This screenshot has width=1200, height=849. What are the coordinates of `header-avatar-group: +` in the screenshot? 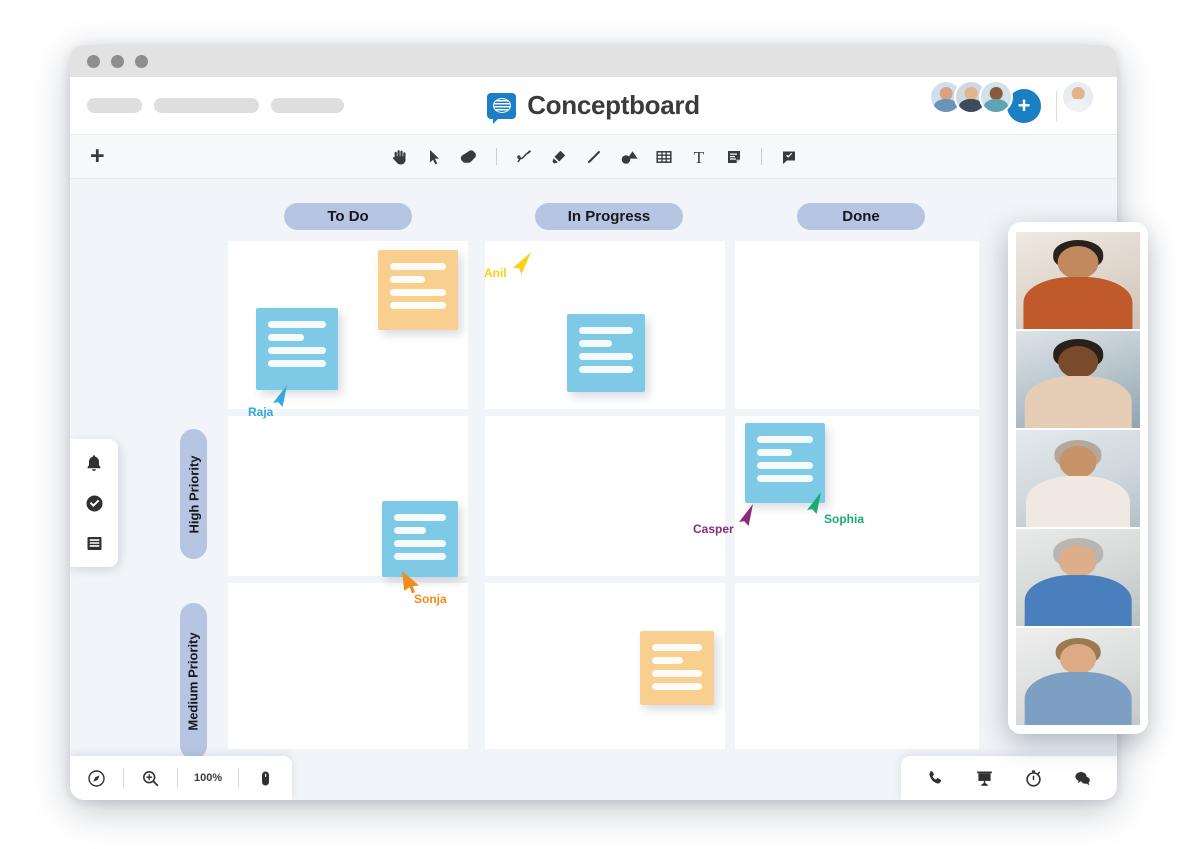 It's located at (1023, 105).